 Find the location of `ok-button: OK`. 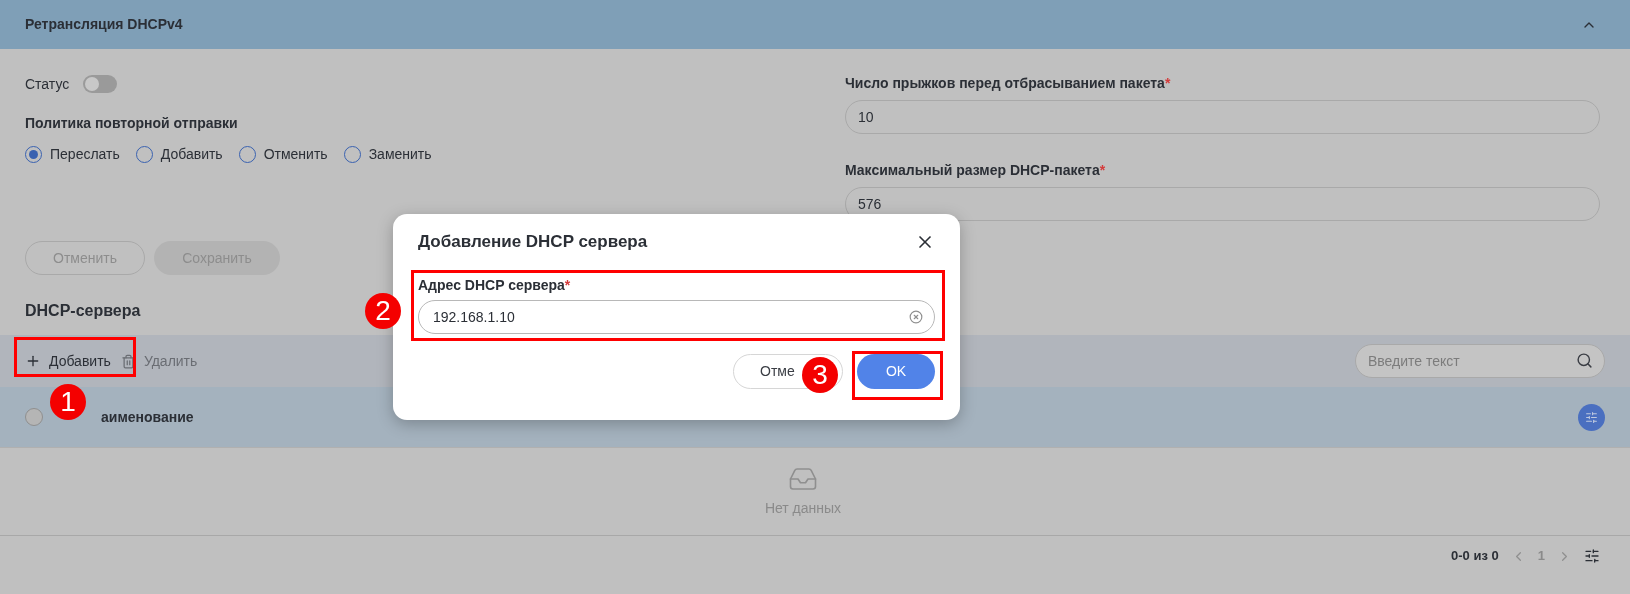

ok-button: OK is located at coordinates (896, 371).